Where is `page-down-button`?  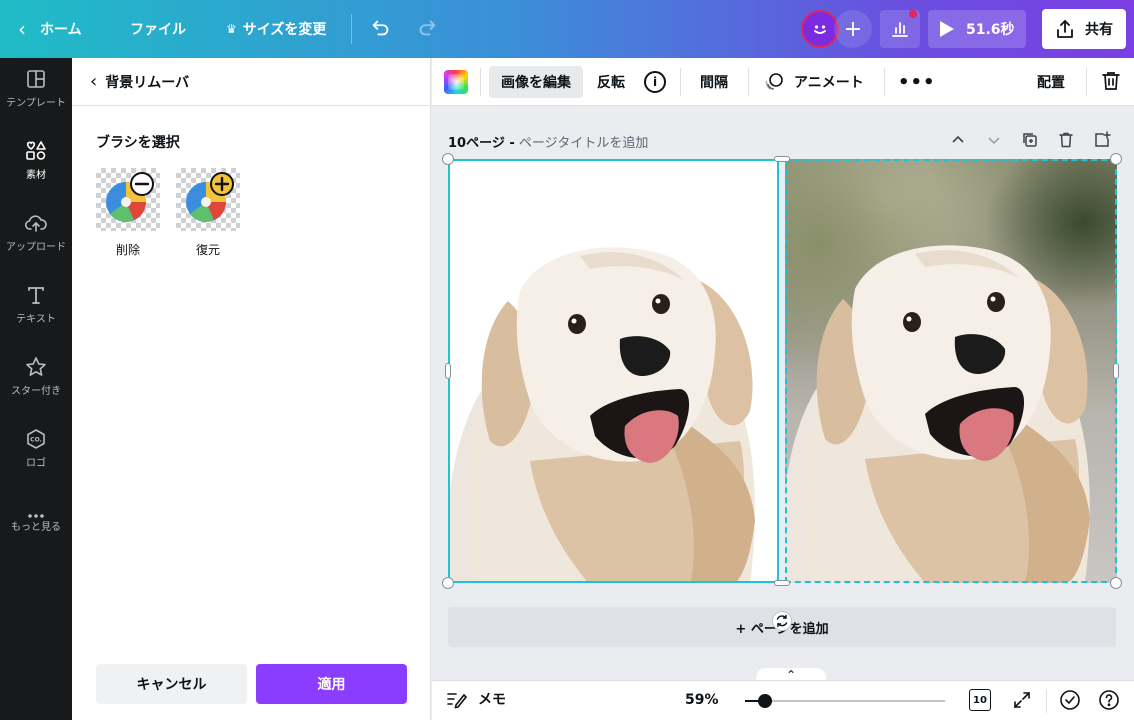 page-down-button is located at coordinates (994, 140).